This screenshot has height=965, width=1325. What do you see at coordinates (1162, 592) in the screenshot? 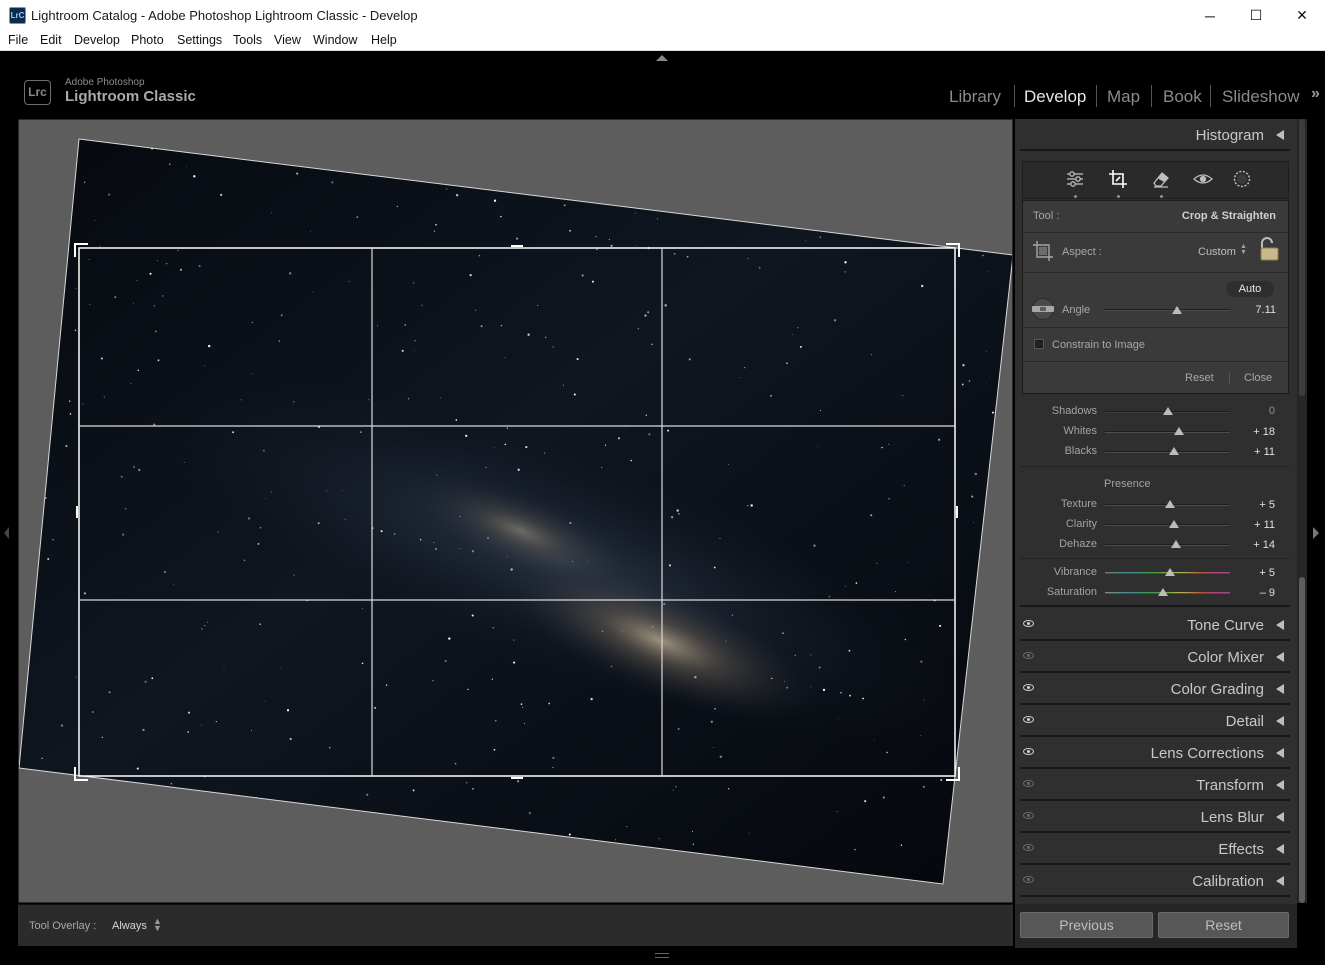
I see `saturation-slider-thumb` at bounding box center [1162, 592].